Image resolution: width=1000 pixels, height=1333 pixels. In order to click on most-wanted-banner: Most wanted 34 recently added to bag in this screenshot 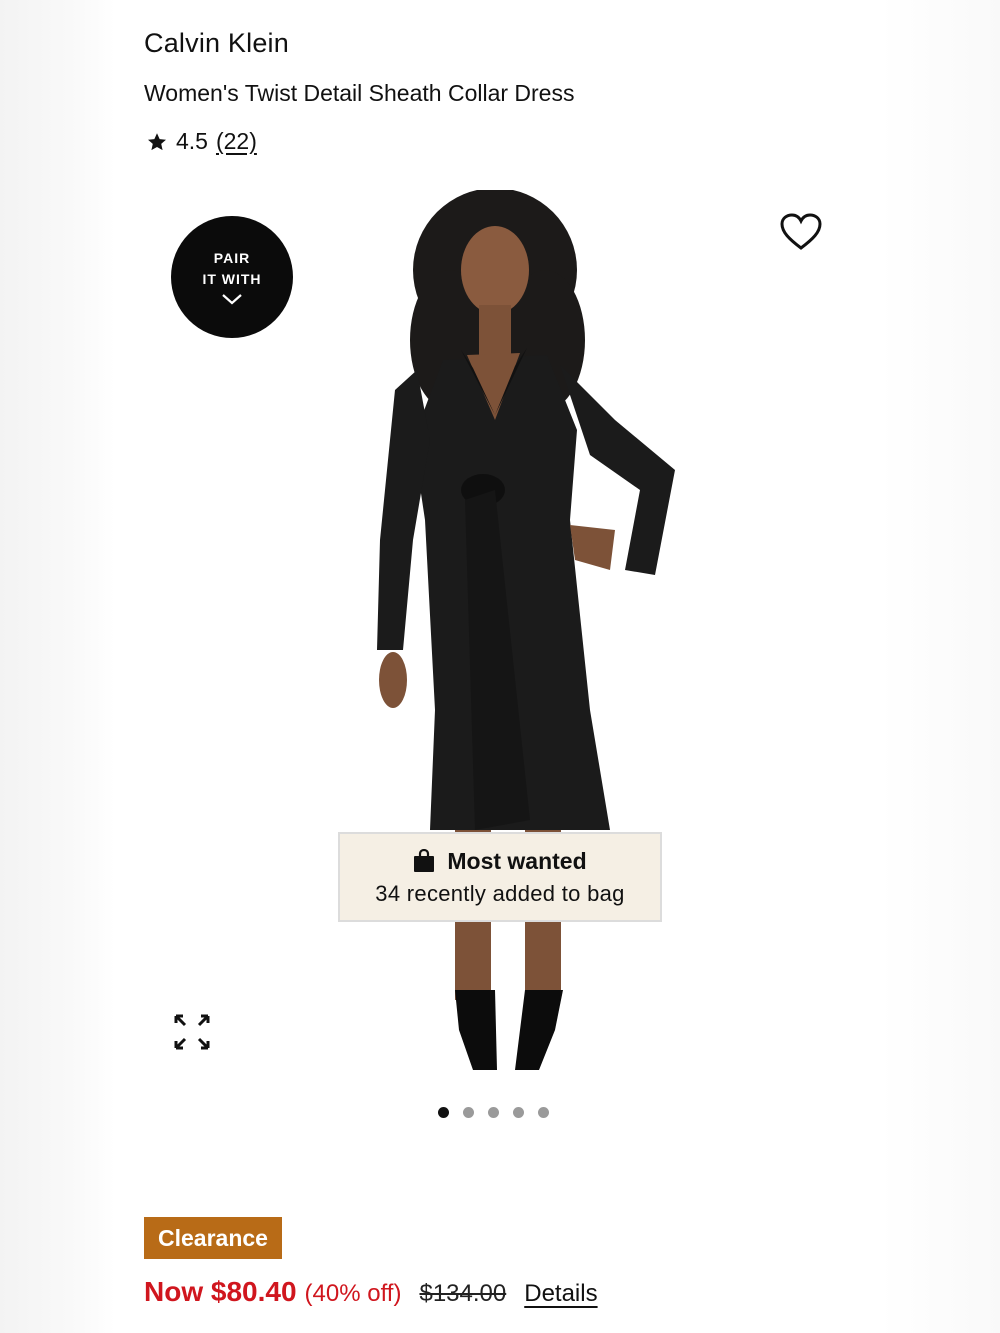, I will do `click(500, 877)`.